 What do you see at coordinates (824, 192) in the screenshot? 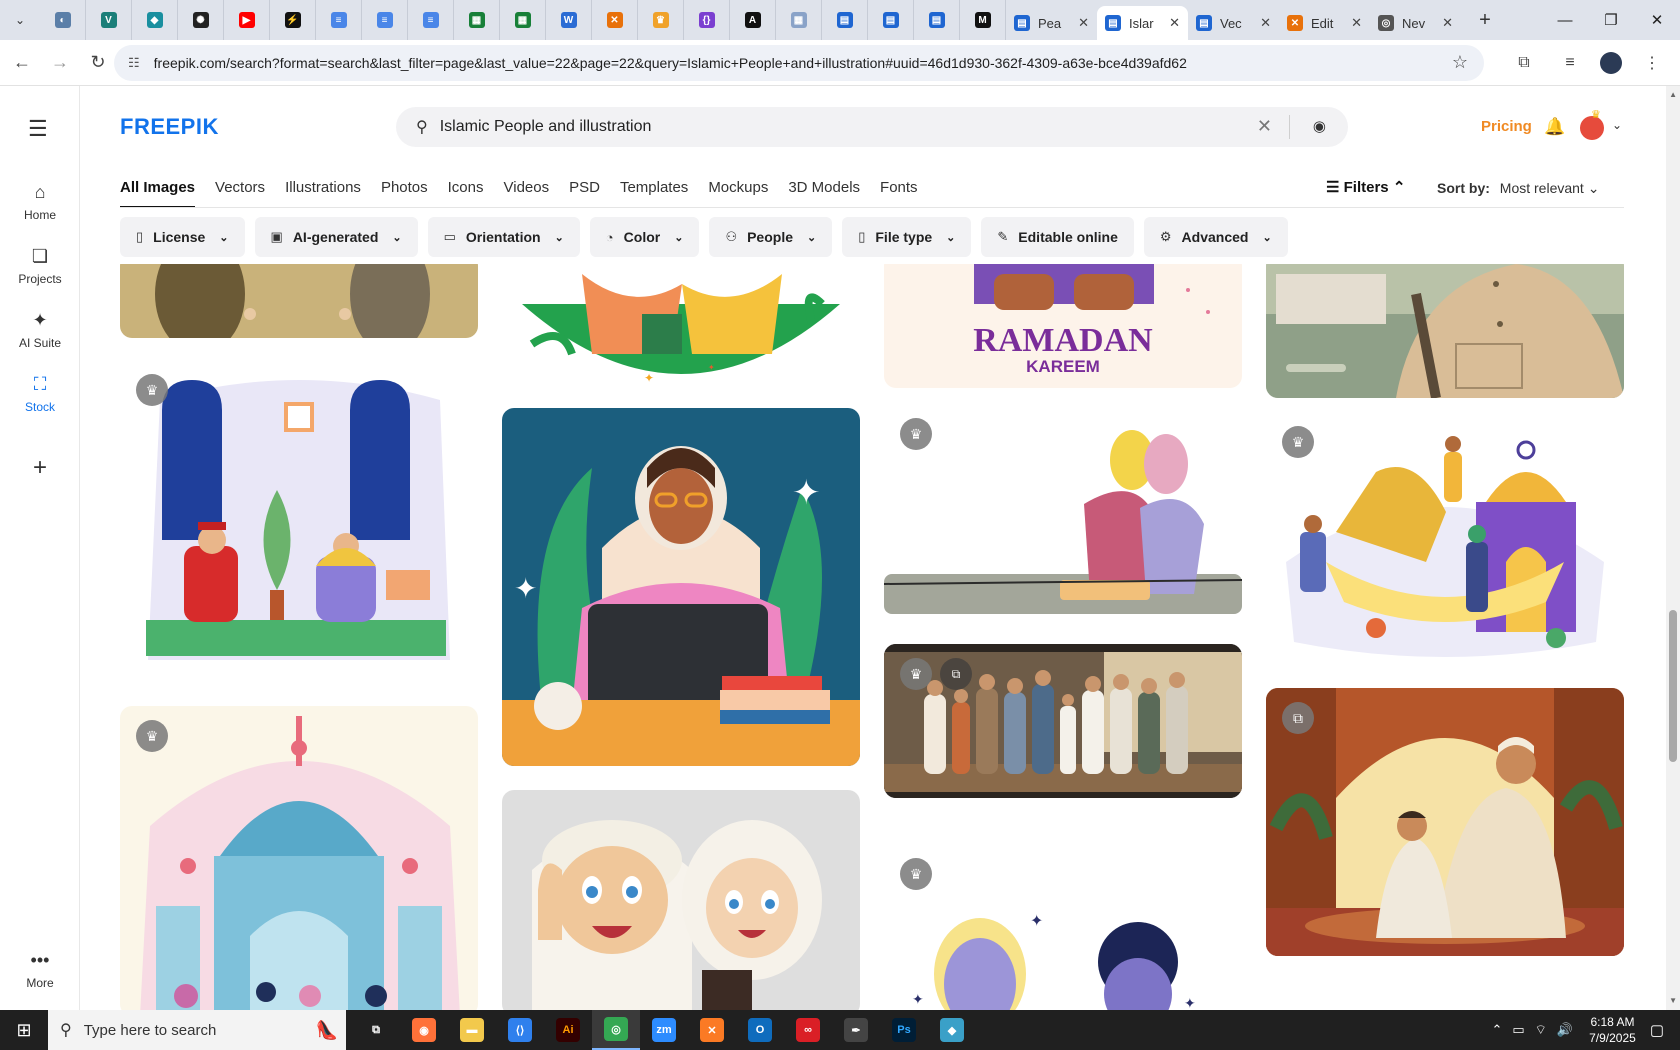
I see `tab-3d-models: 3D Models` at bounding box center [824, 192].